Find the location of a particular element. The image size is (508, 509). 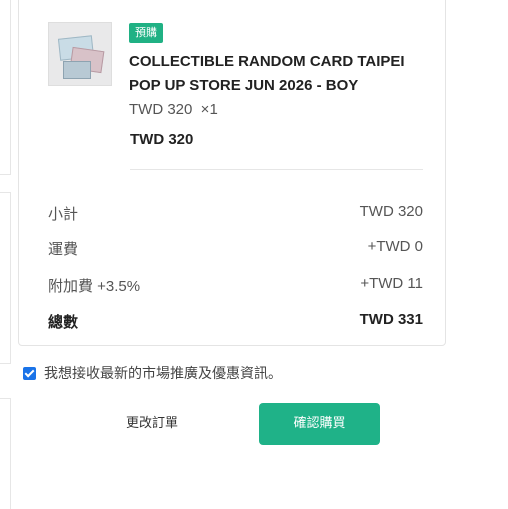

shipping-row: 運費 +TWD 0 is located at coordinates (235, 249).